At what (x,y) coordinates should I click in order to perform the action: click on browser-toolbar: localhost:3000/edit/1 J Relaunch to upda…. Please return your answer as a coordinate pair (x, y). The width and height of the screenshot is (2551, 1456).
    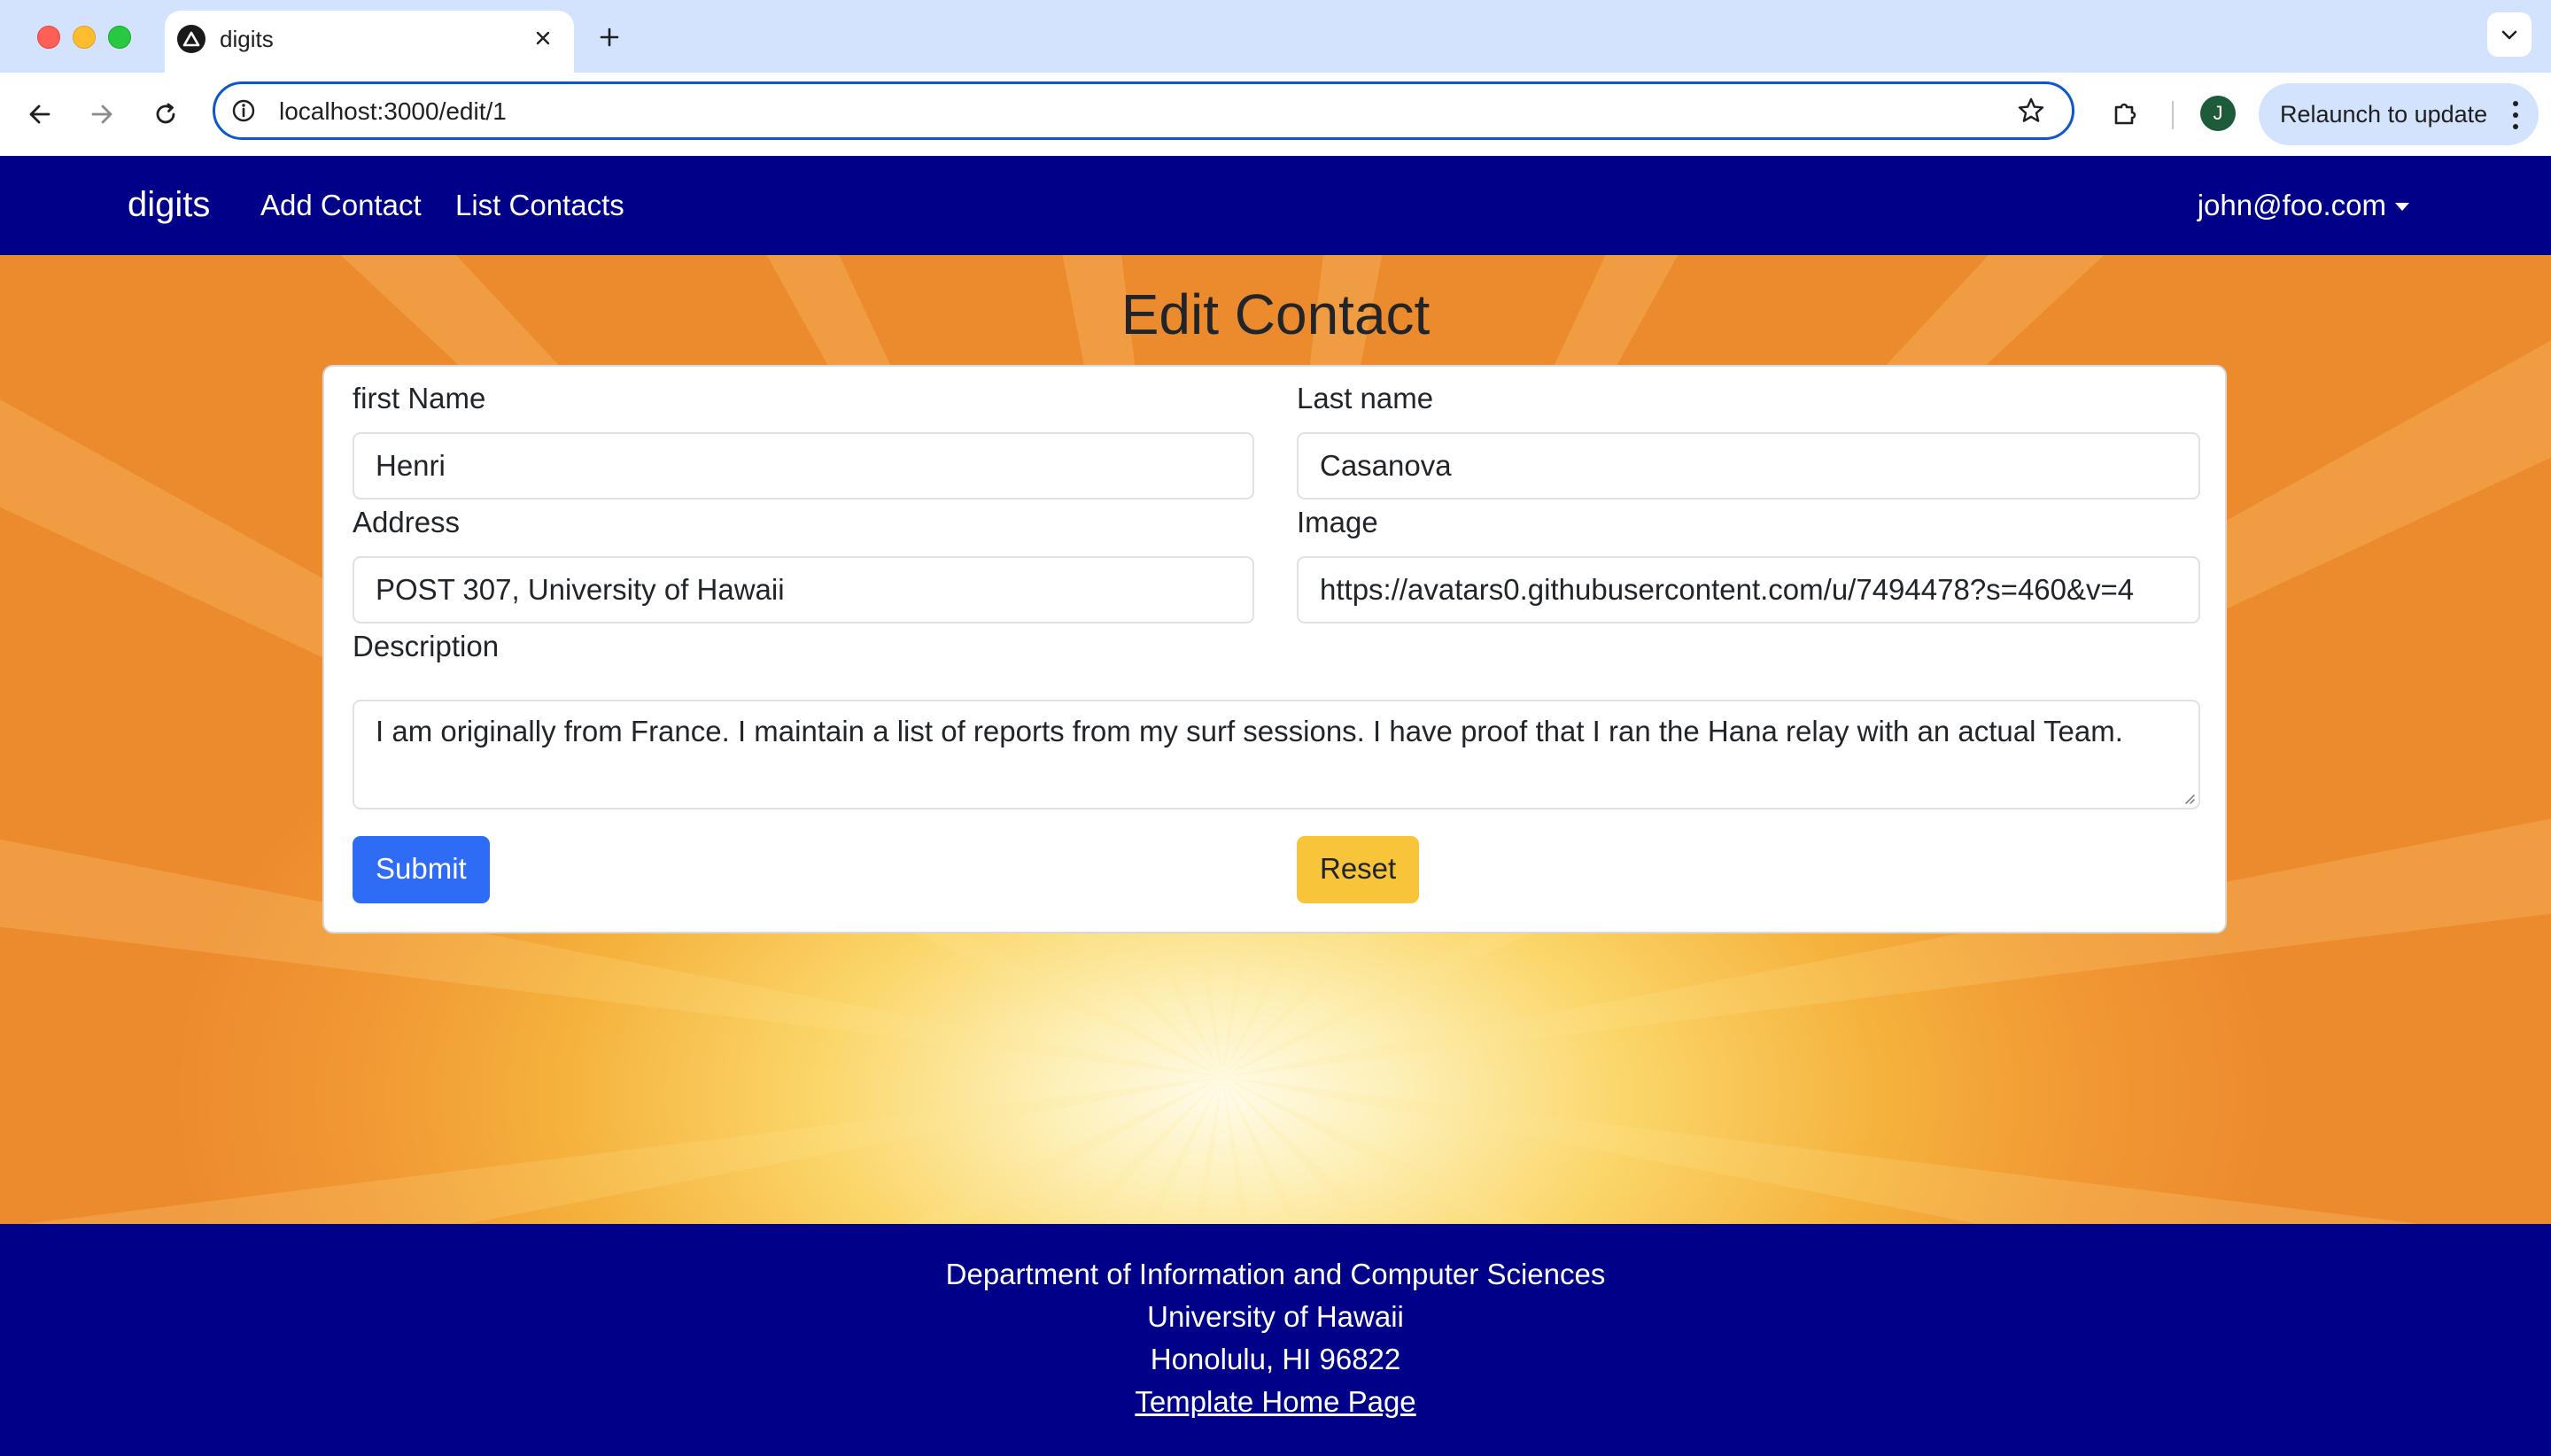
    Looking at the image, I should click on (1275, 115).